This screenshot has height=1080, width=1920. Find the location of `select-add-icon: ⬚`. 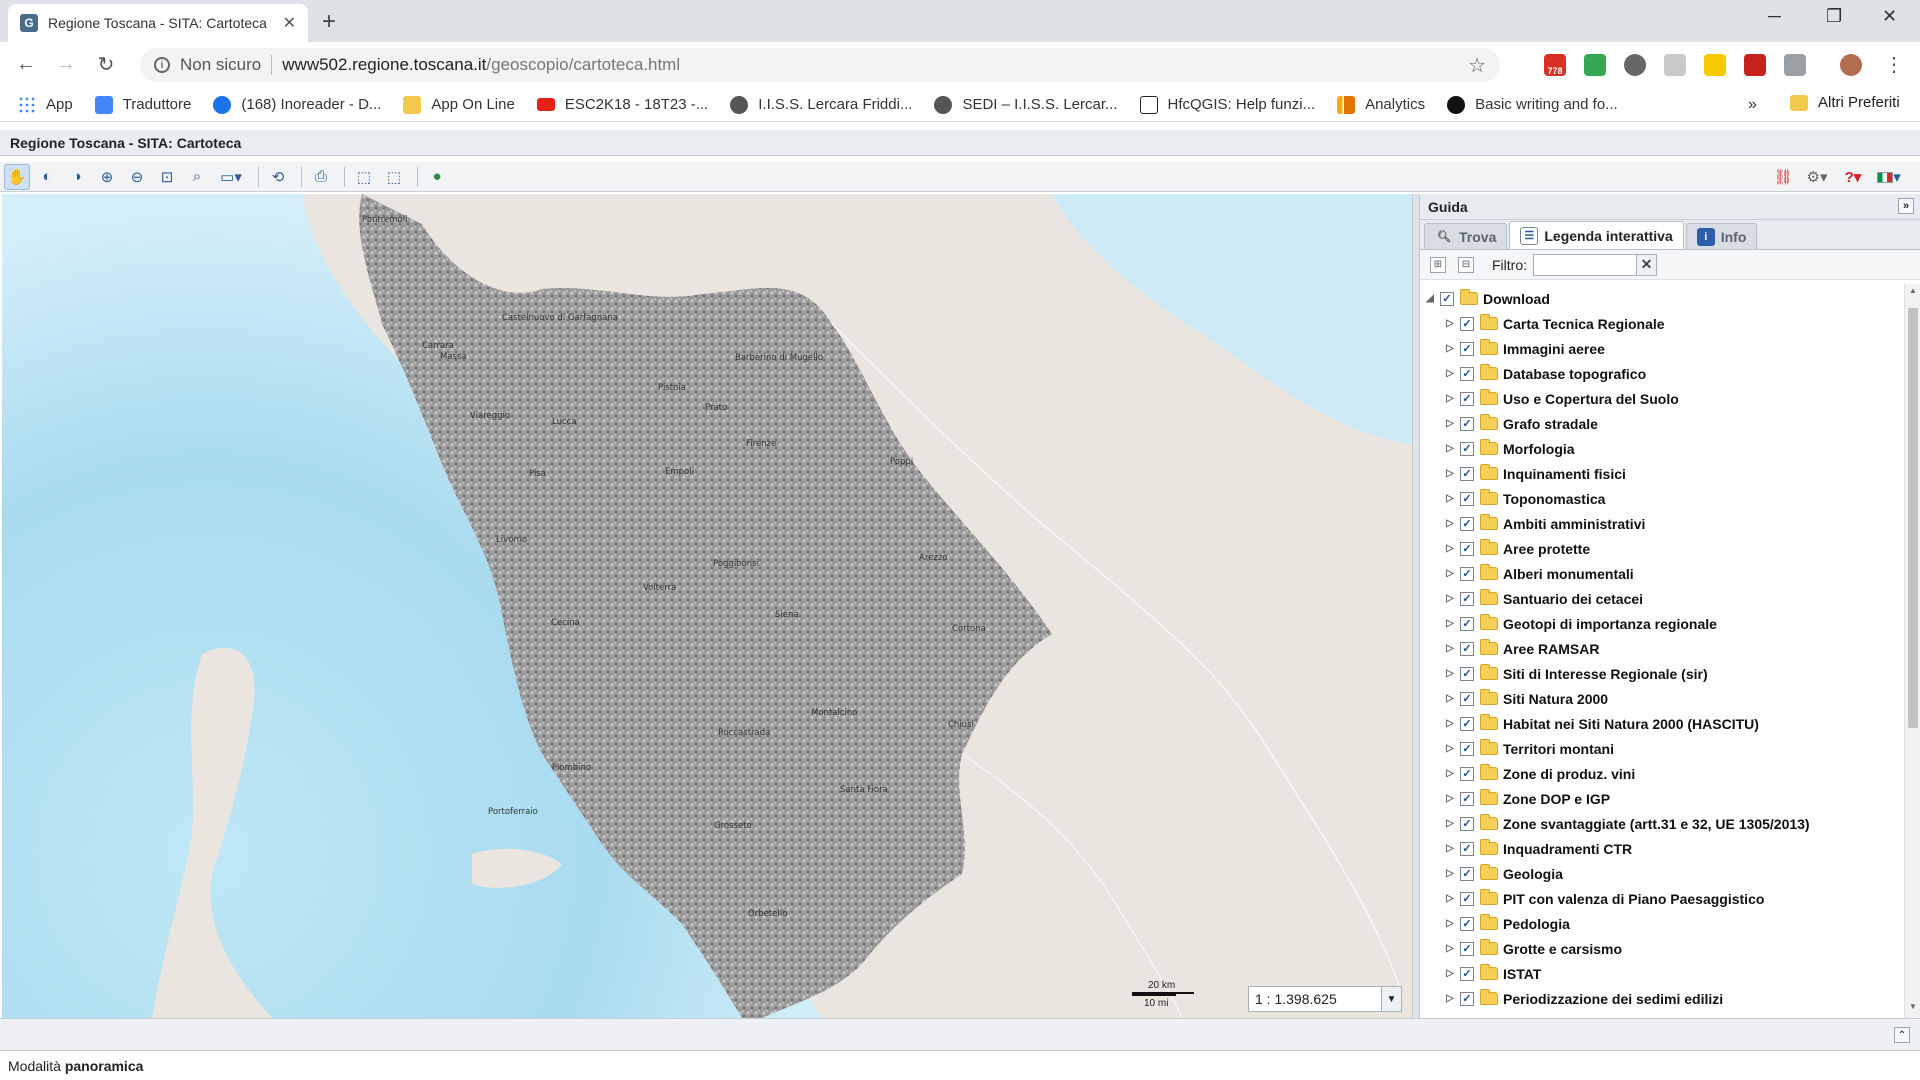

select-add-icon: ⬚ is located at coordinates (364, 177).